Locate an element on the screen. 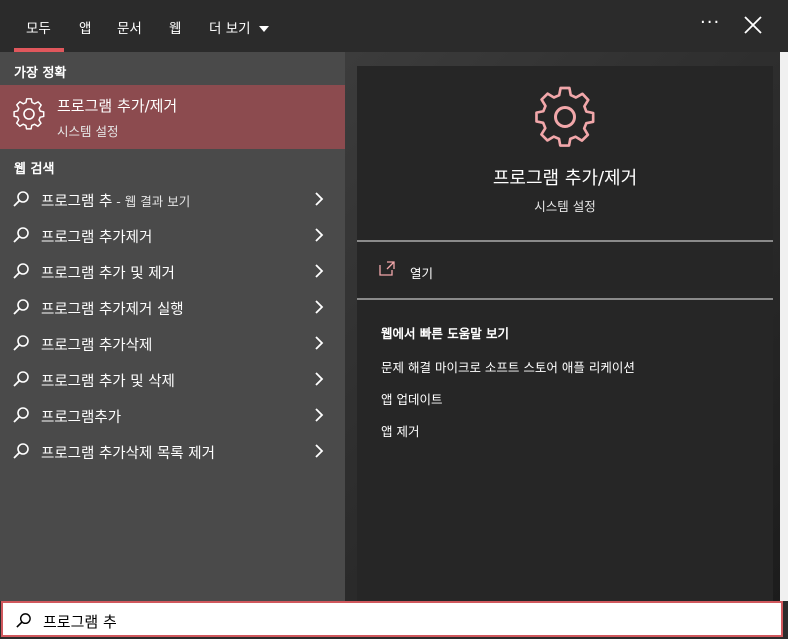 The height and width of the screenshot is (639, 788). web-result-item: 프로그램 추가제거 is located at coordinates (172, 235).